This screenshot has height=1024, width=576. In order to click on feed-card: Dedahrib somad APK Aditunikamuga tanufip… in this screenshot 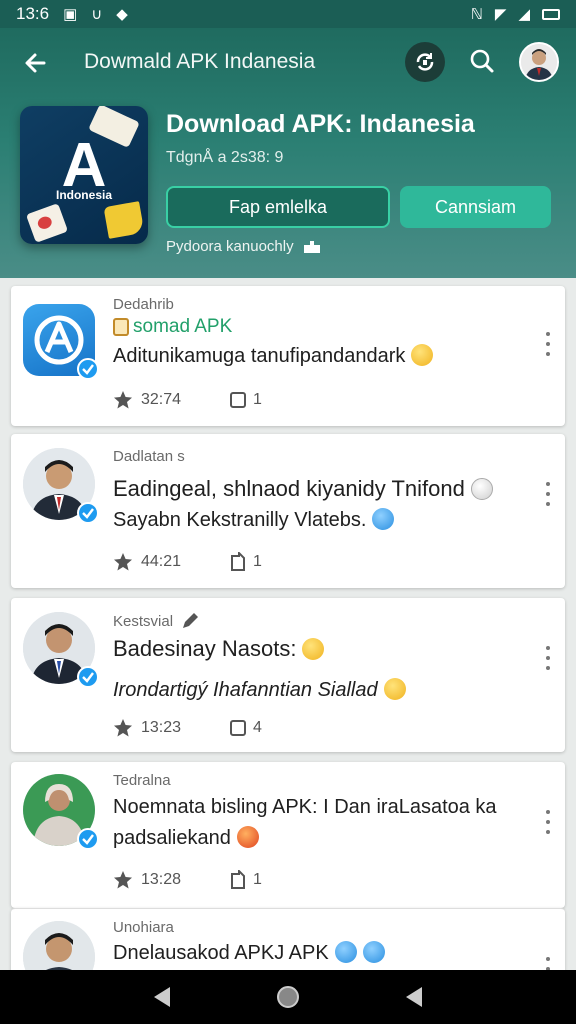, I will do `click(288, 356)`.